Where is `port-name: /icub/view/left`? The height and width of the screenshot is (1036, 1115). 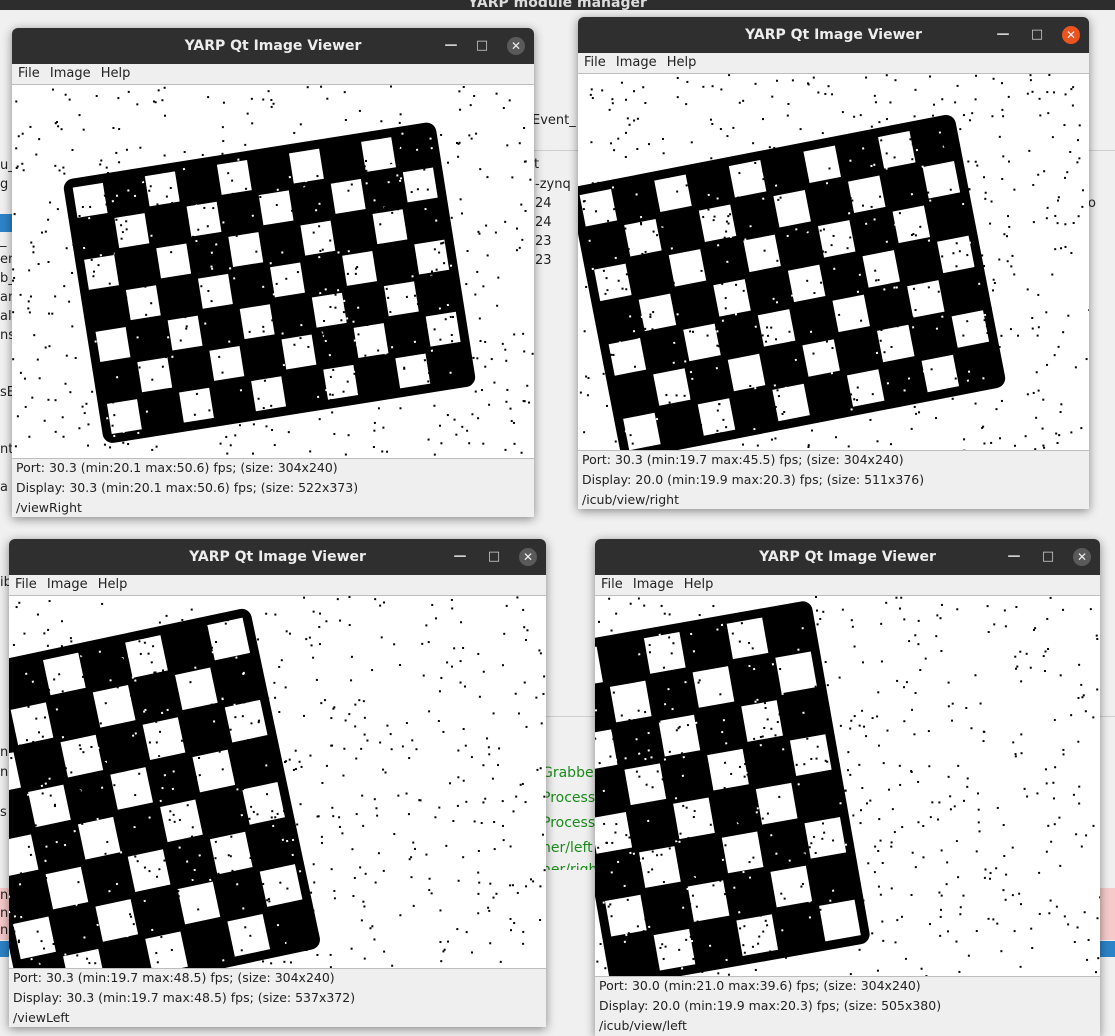
port-name: /icub/view/left is located at coordinates (643, 1025).